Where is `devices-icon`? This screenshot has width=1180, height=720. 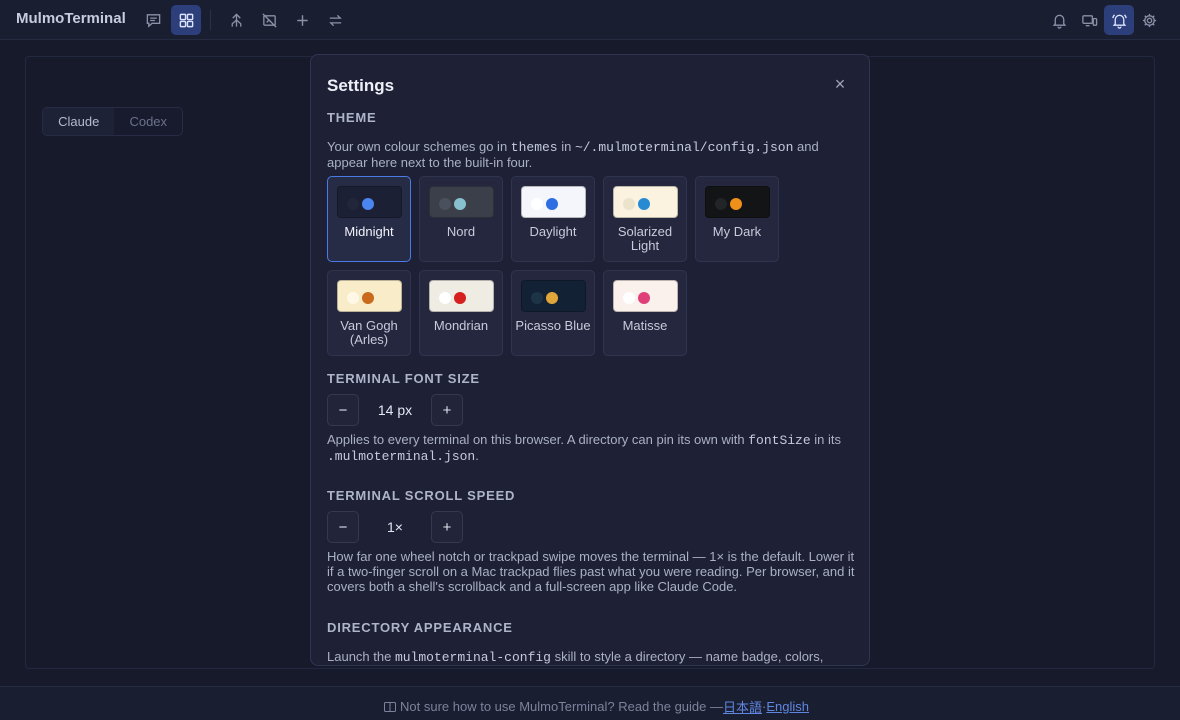 devices-icon is located at coordinates (1089, 20).